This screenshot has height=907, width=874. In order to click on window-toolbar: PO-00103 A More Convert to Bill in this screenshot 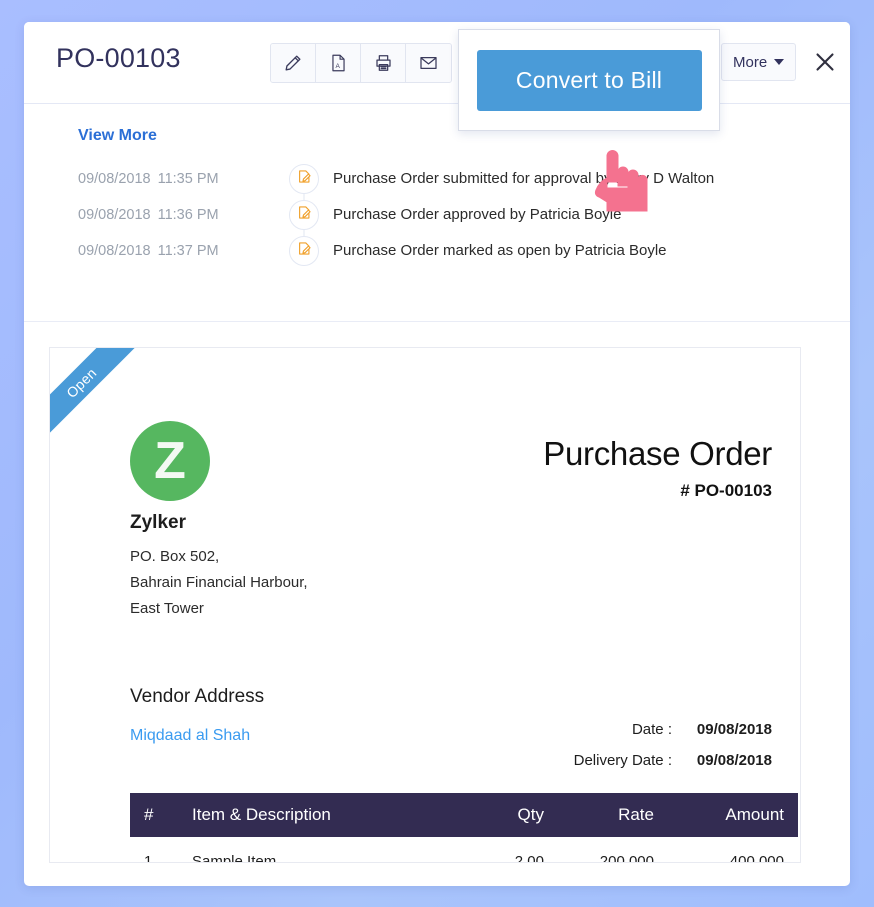, I will do `click(437, 76)`.